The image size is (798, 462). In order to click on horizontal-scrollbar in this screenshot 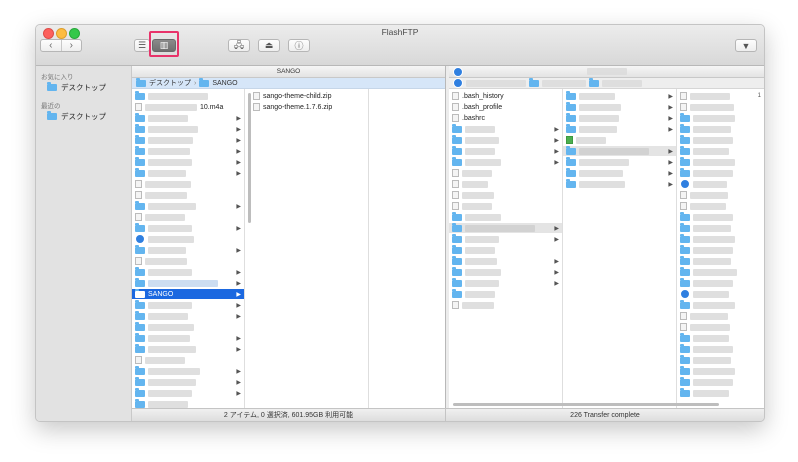, I will do `click(586, 404)`.